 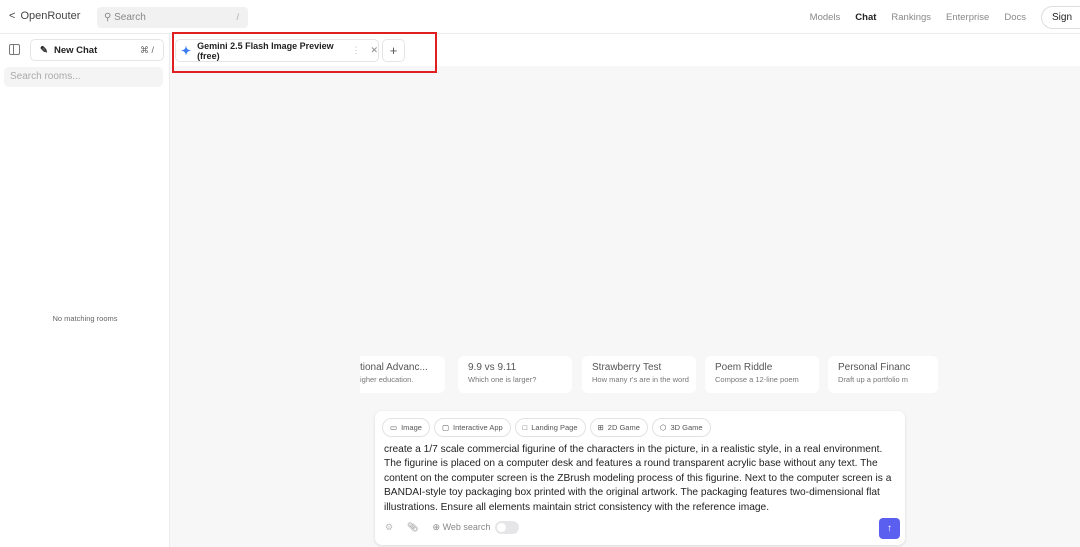 What do you see at coordinates (757, 379) in the screenshot?
I see `card-subtitle: Compose a 12-line poem` at bounding box center [757, 379].